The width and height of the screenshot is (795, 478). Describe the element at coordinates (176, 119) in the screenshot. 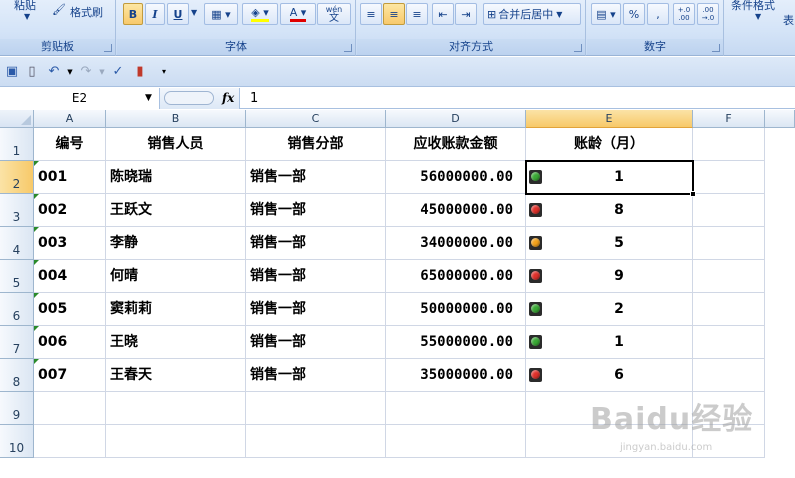

I see `column-header-b: B` at that location.